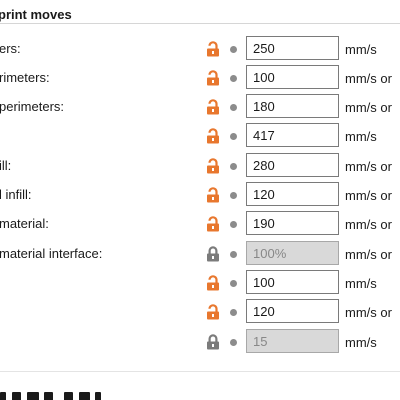  What do you see at coordinates (200, 371) in the screenshot?
I see `section-divider-bottom` at bounding box center [200, 371].